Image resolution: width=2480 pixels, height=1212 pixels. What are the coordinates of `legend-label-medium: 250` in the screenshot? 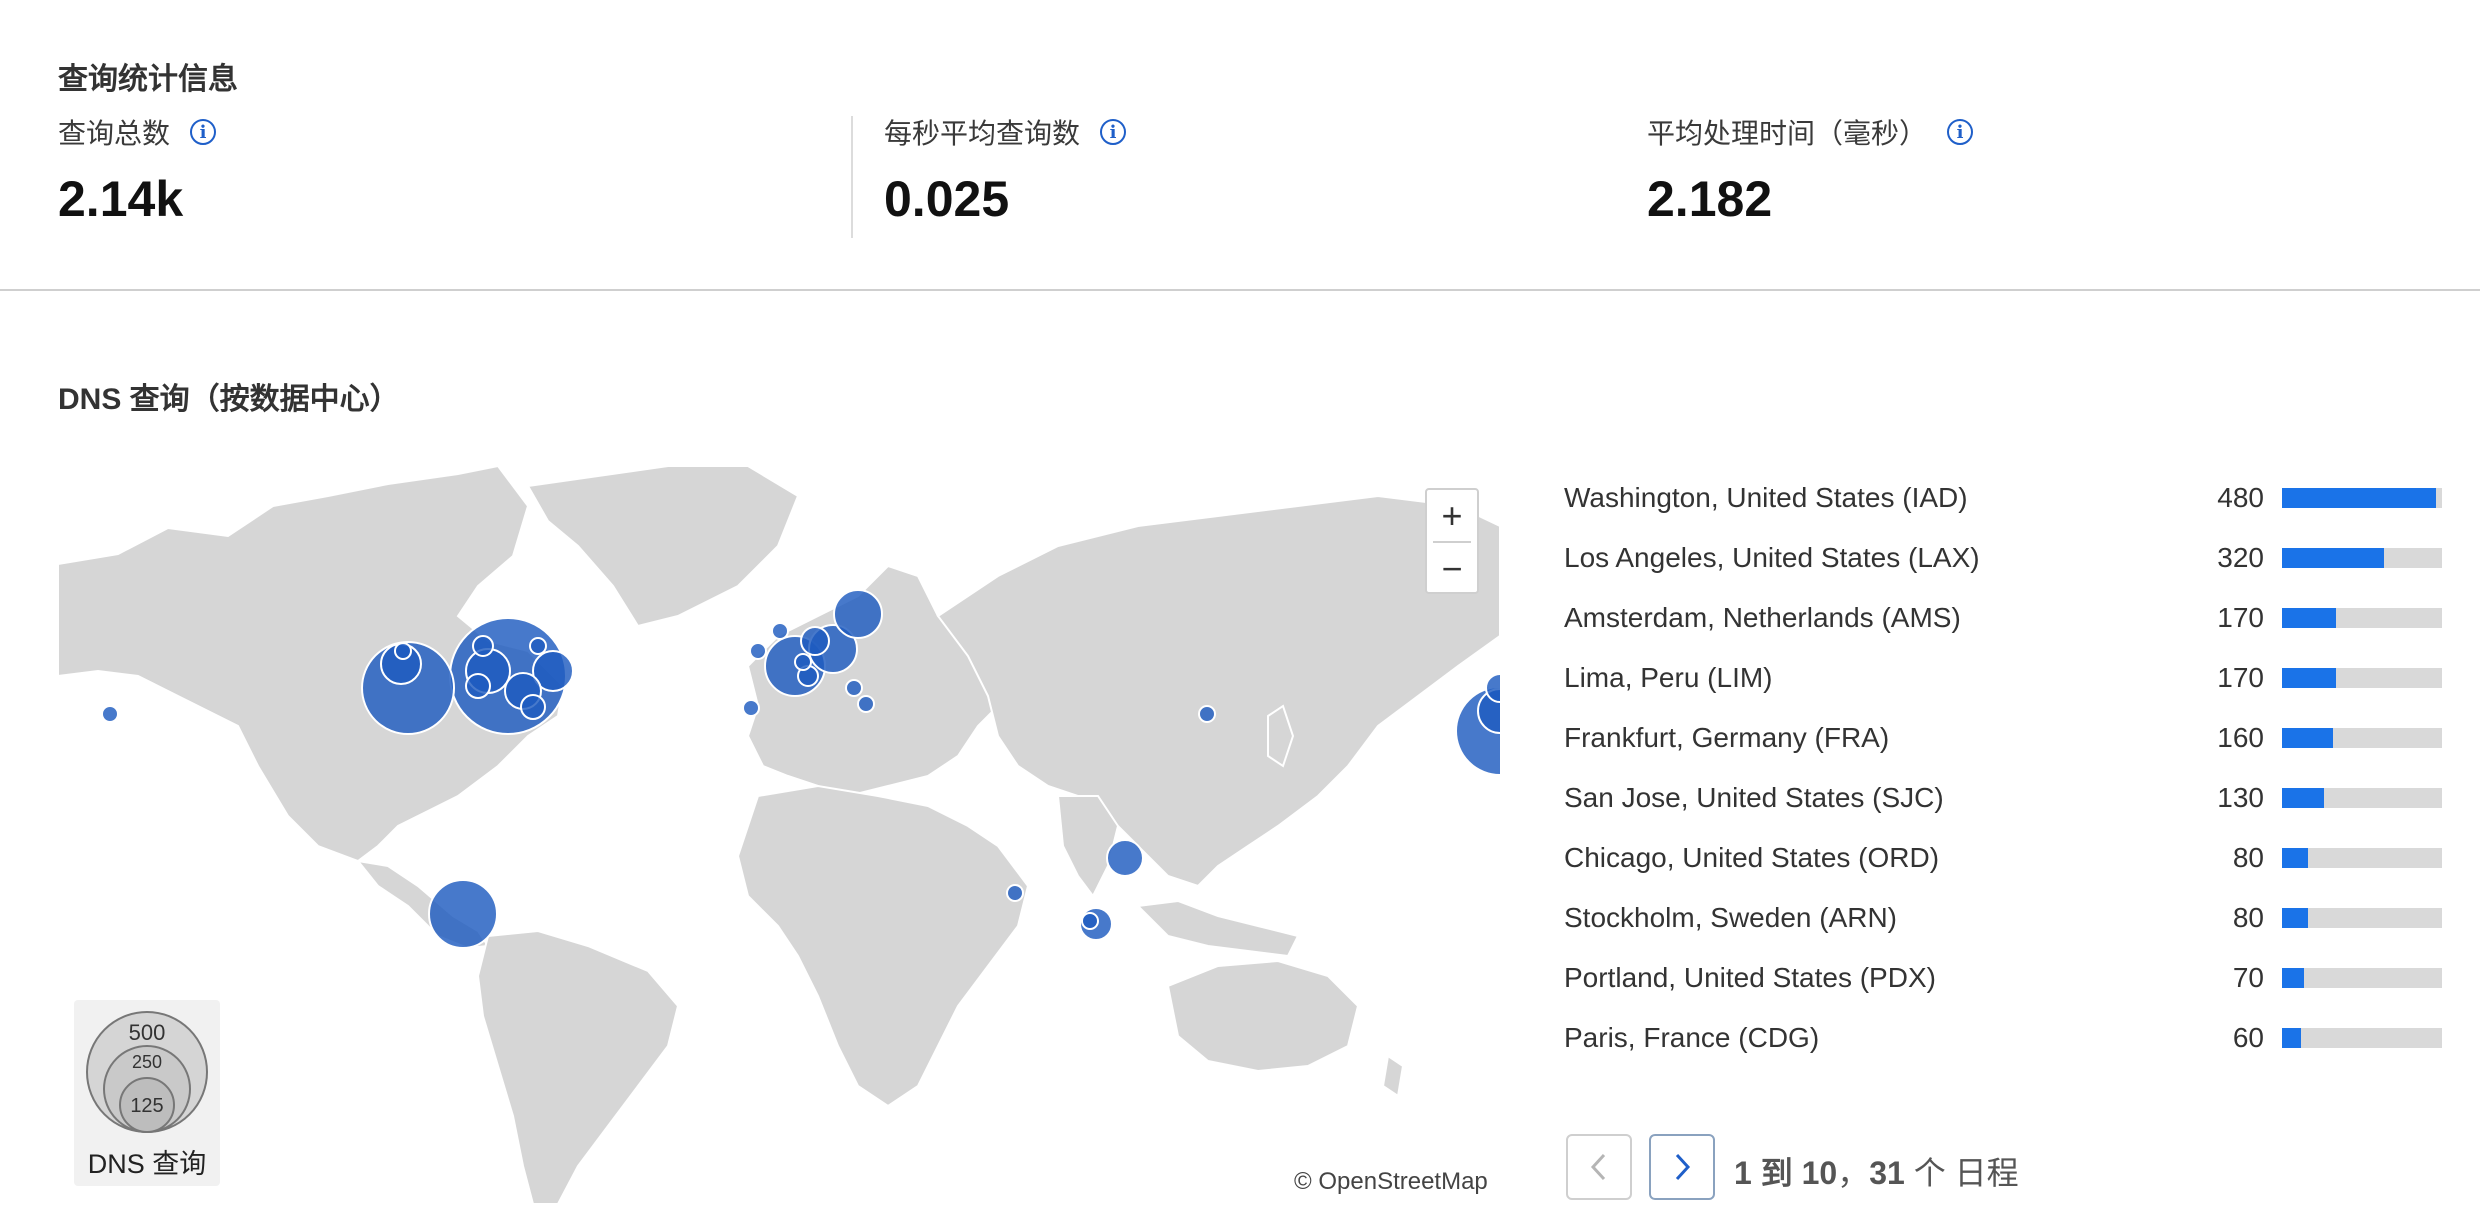 It's located at (147, 1062).